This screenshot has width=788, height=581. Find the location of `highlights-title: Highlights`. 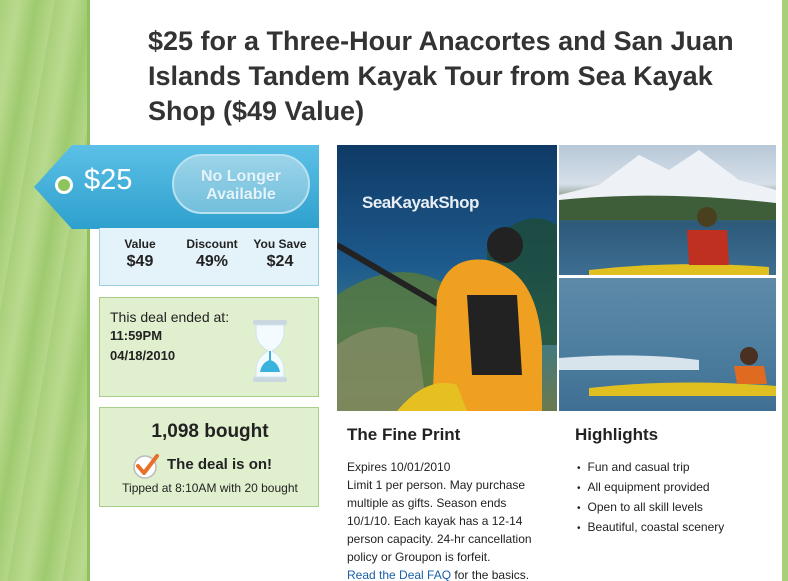

highlights-title: Highlights is located at coordinates (617, 434).